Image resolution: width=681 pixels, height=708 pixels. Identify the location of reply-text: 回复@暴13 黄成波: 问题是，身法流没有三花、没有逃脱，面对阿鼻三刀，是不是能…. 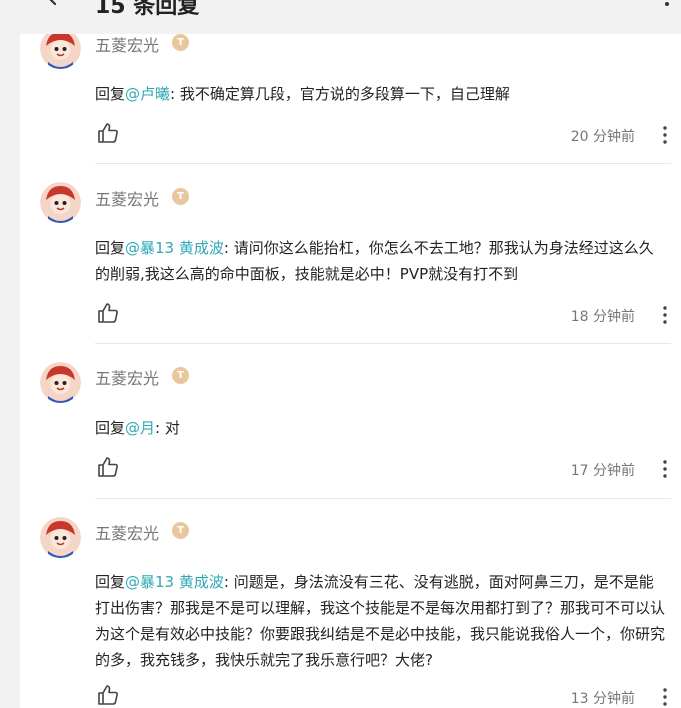
(380, 621).